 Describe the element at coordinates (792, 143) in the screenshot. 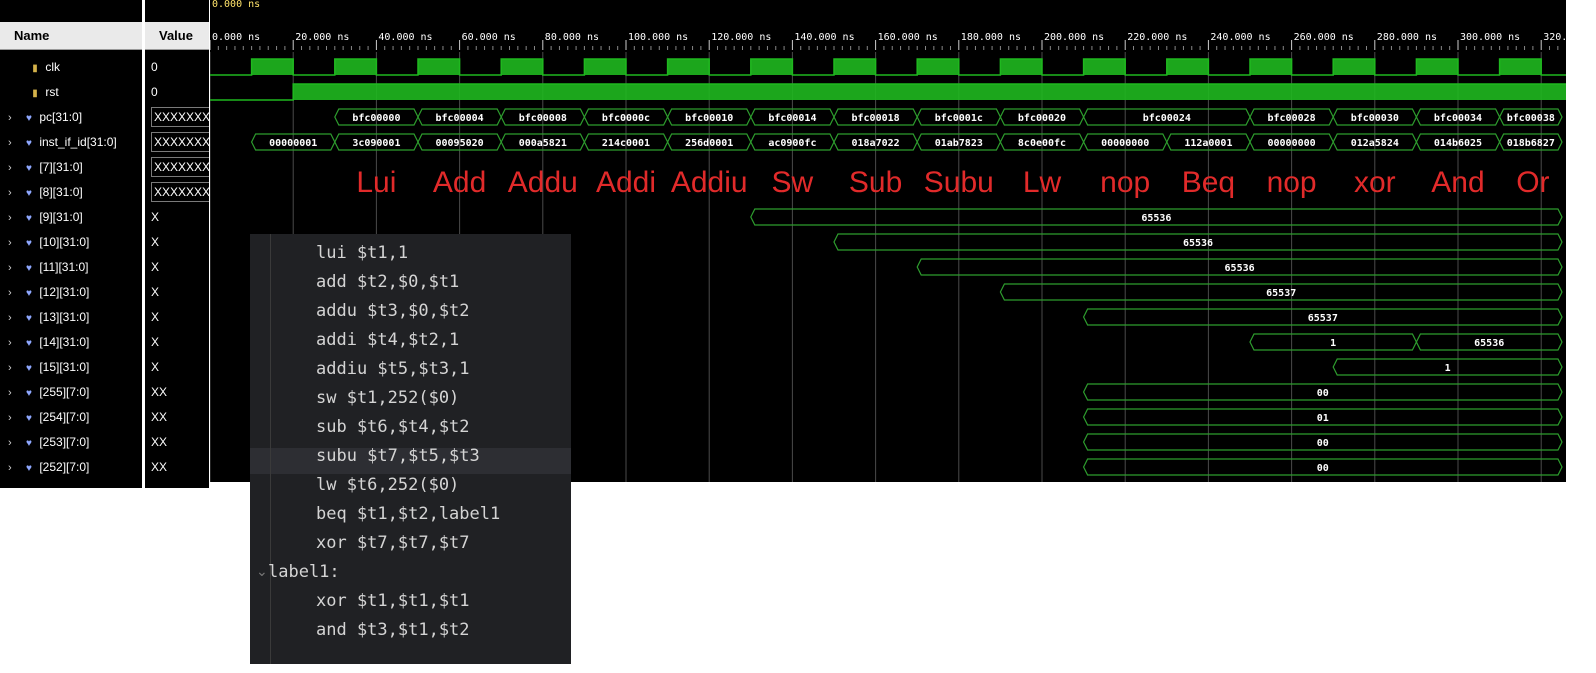

I see `bus-value-label: ac0900fc` at that location.